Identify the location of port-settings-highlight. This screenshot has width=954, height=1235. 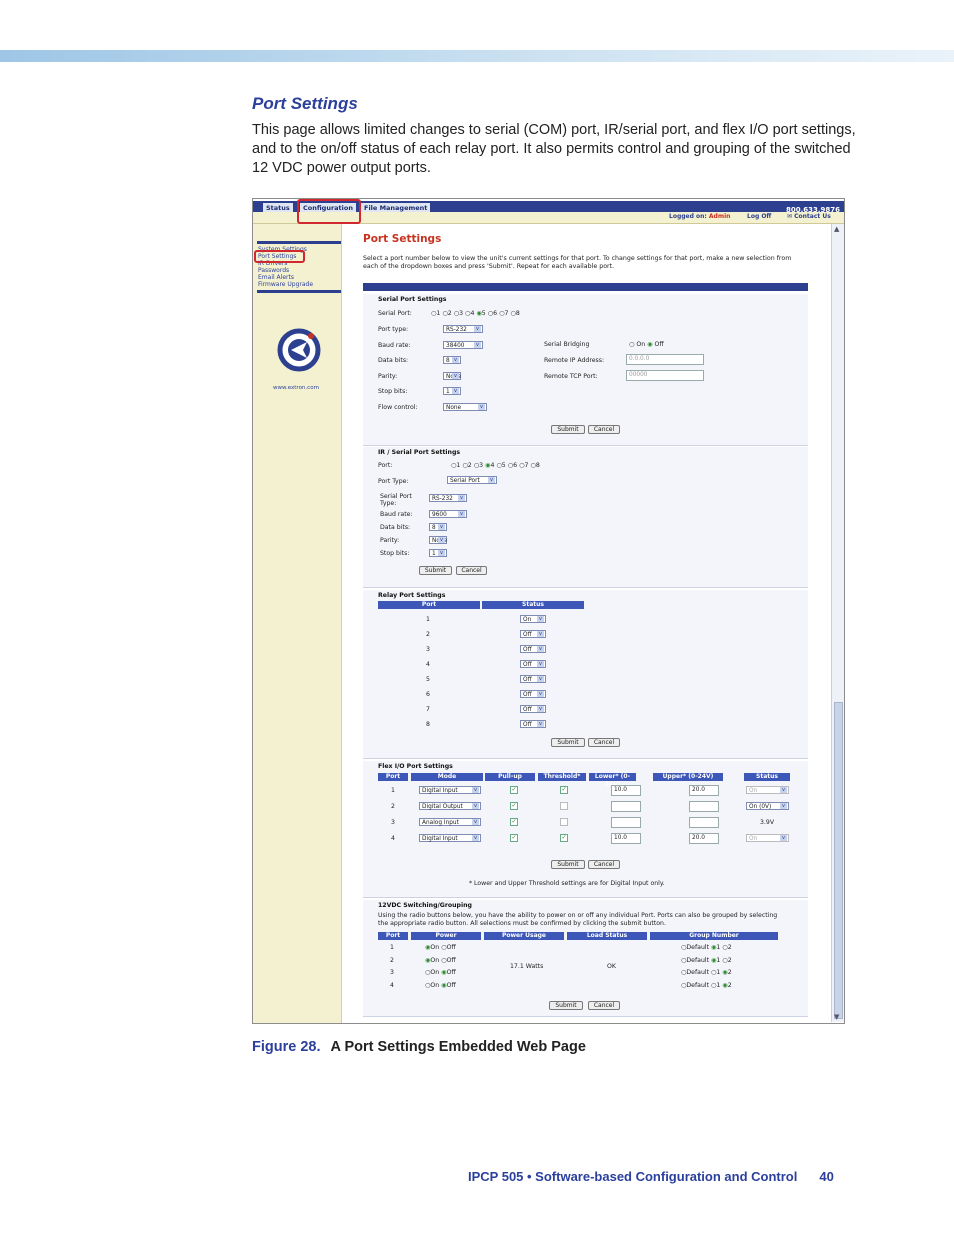
(279, 256).